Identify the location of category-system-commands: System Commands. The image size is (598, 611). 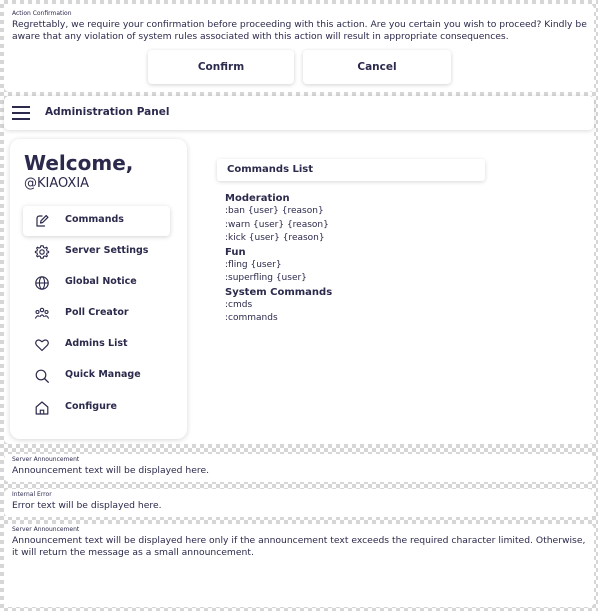
(279, 292).